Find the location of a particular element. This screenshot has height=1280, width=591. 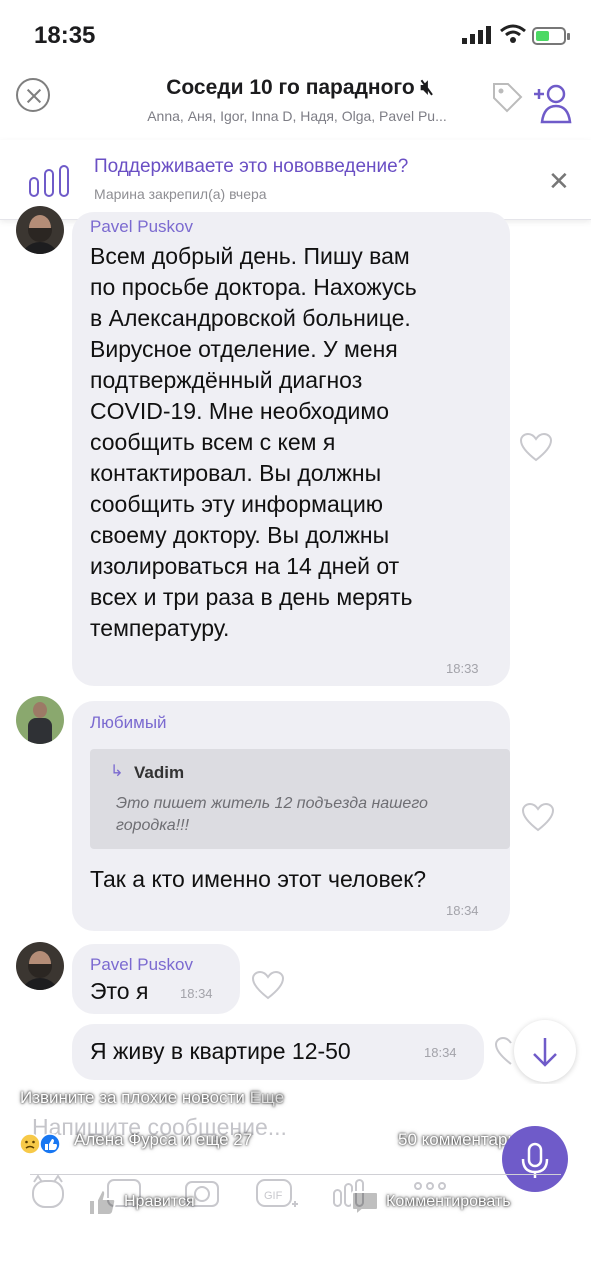

message-text: Это я is located at coordinates (119, 991).